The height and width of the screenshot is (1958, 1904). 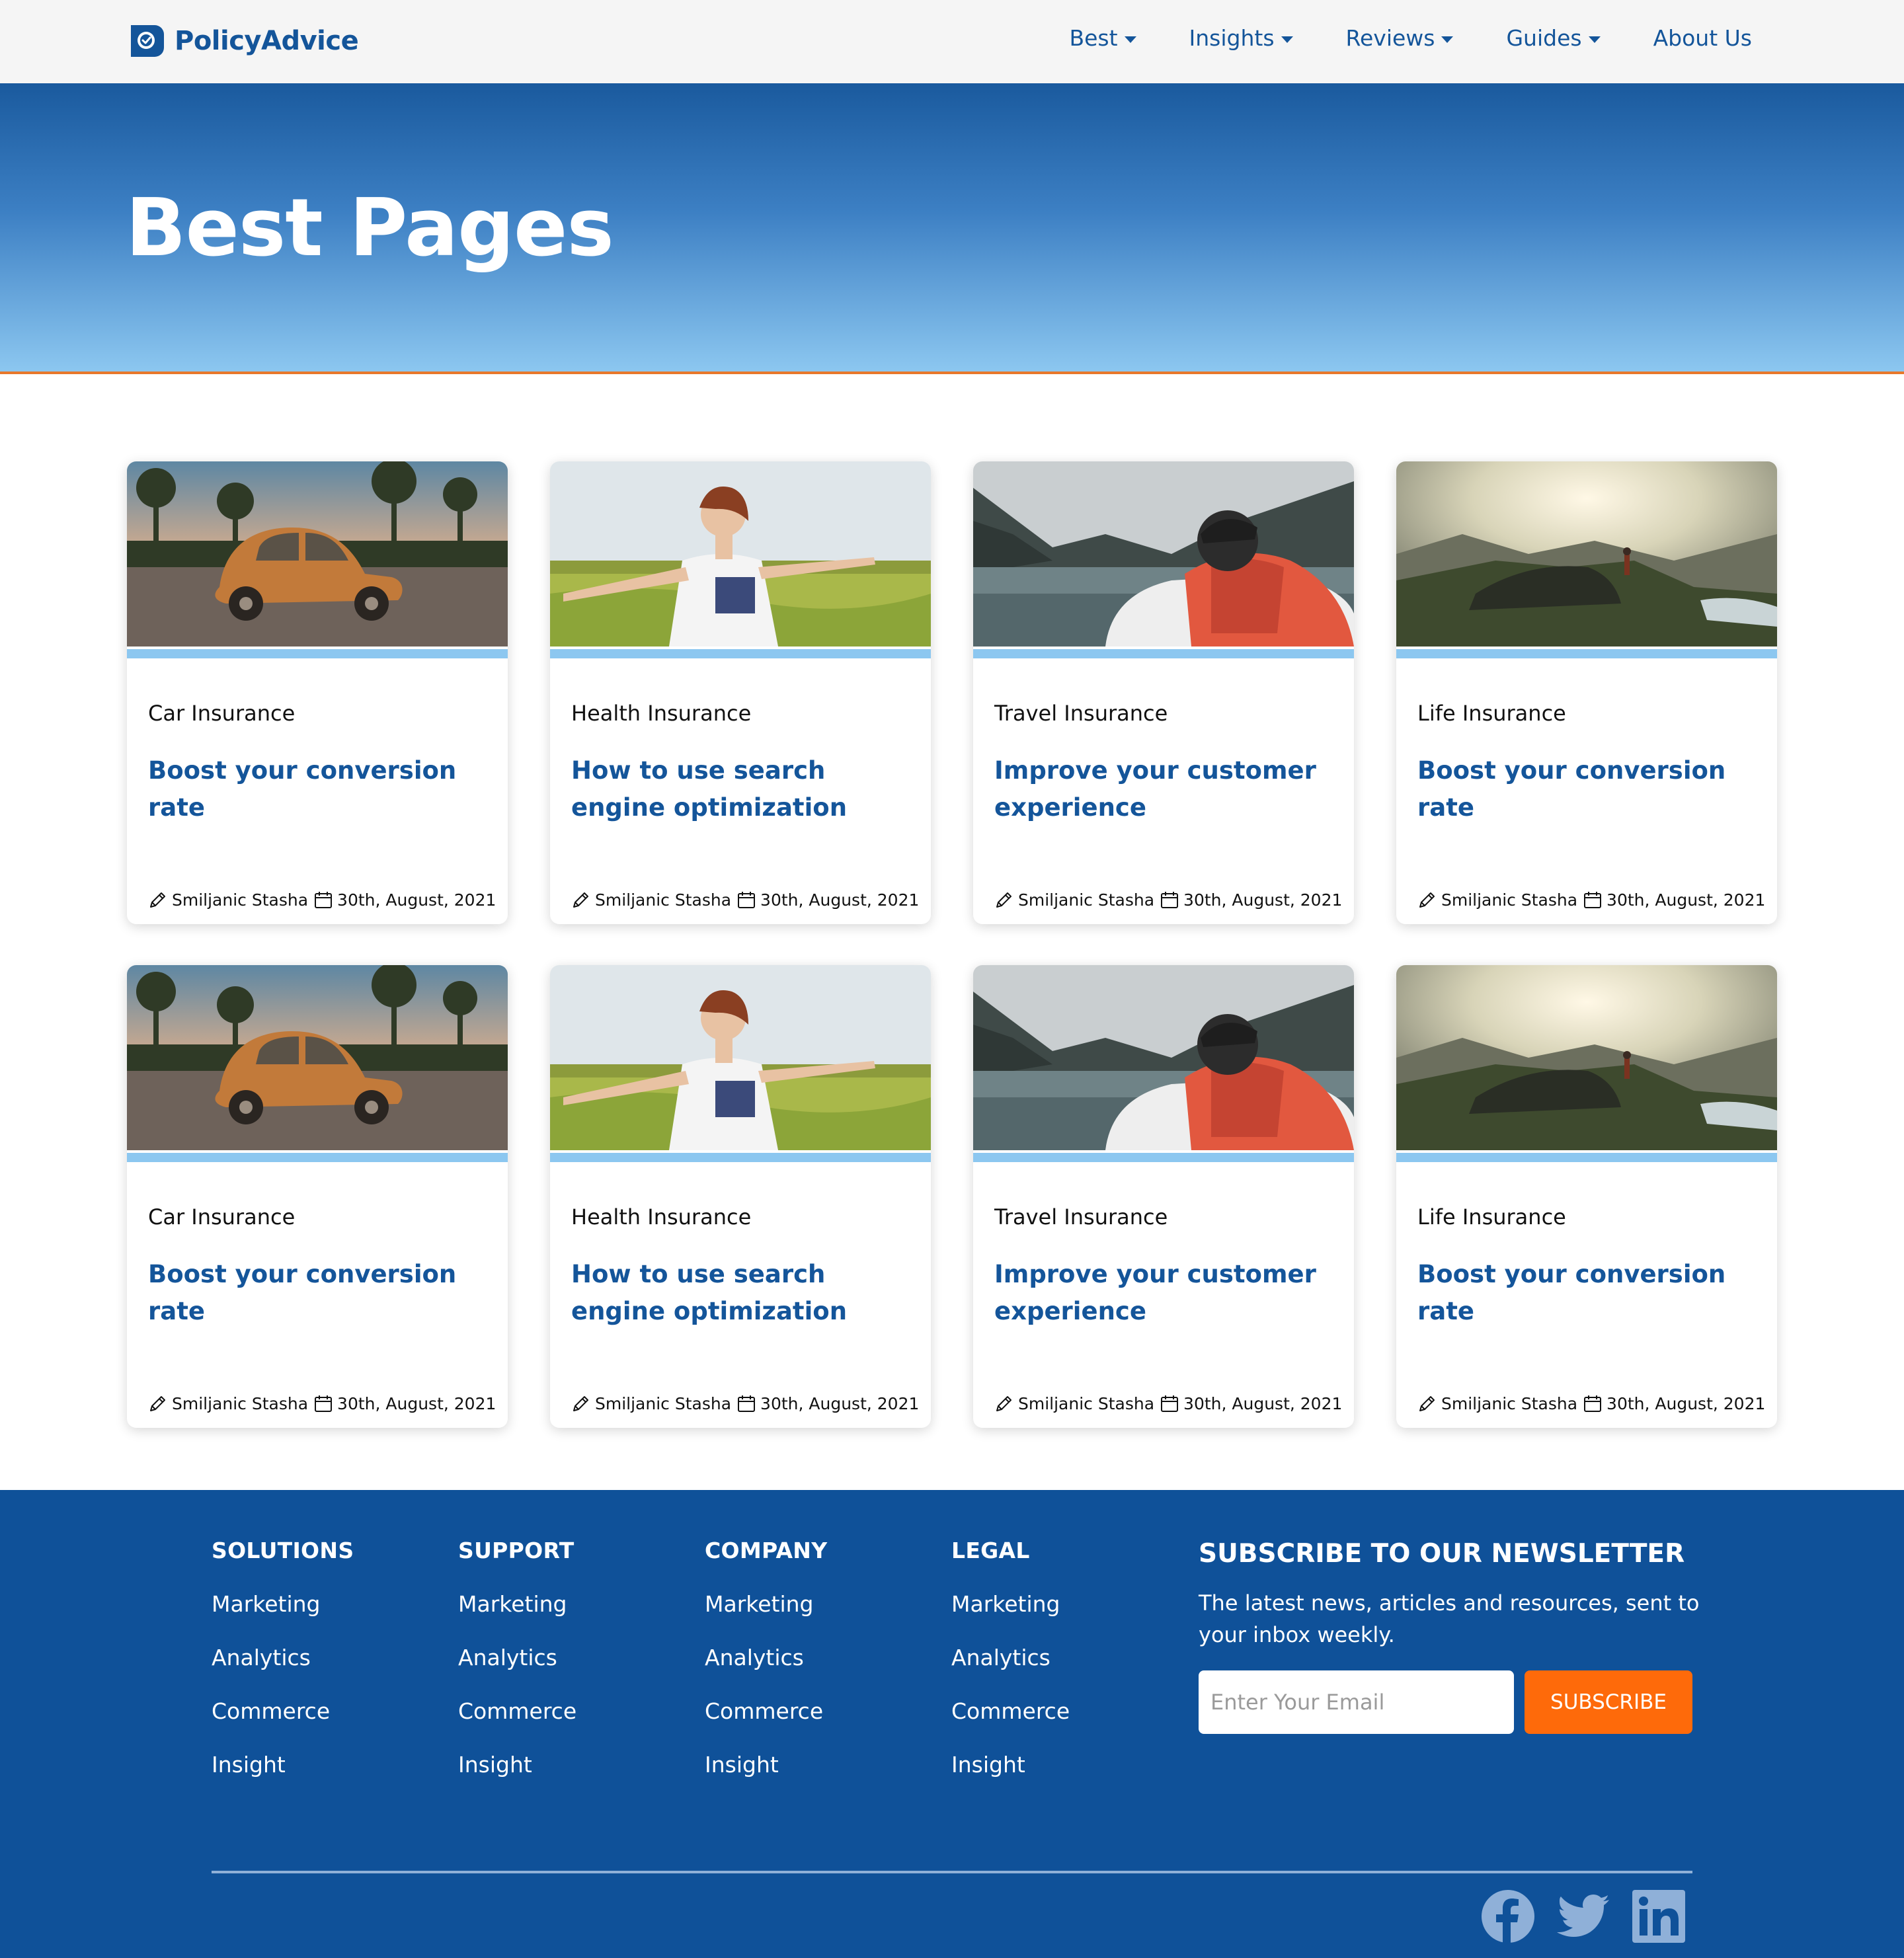 What do you see at coordinates (1608, 1702) in the screenshot?
I see `subscribe-button: SUBSCRIBE` at bounding box center [1608, 1702].